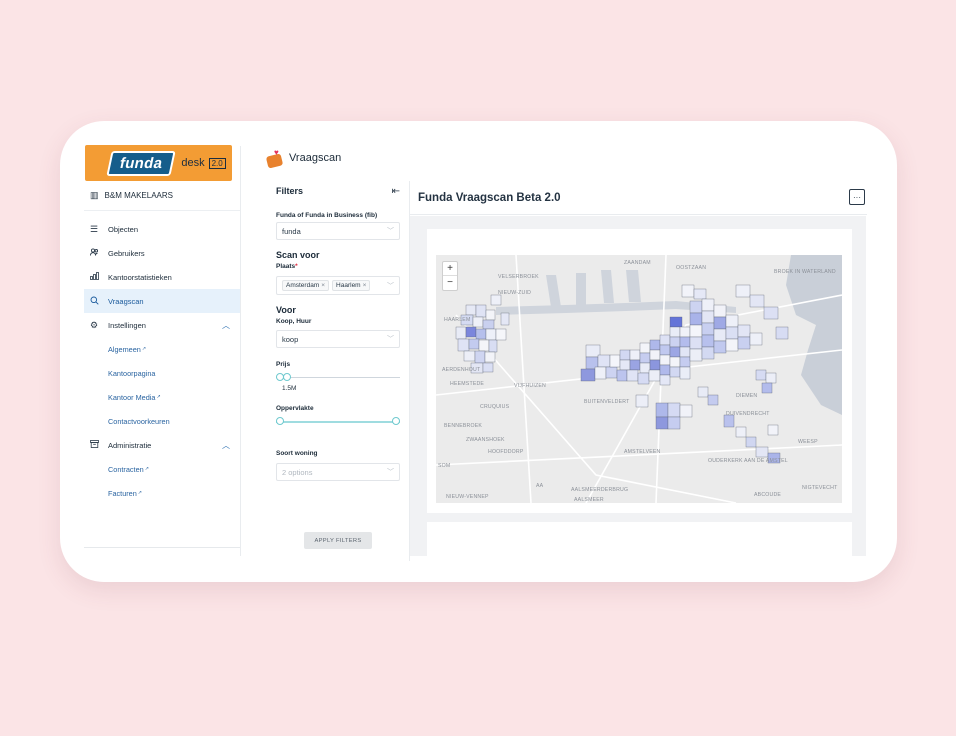 This screenshot has width=956, height=736. Describe the element at coordinates (94, 195) in the screenshot. I see `building-icon: ▥` at that location.